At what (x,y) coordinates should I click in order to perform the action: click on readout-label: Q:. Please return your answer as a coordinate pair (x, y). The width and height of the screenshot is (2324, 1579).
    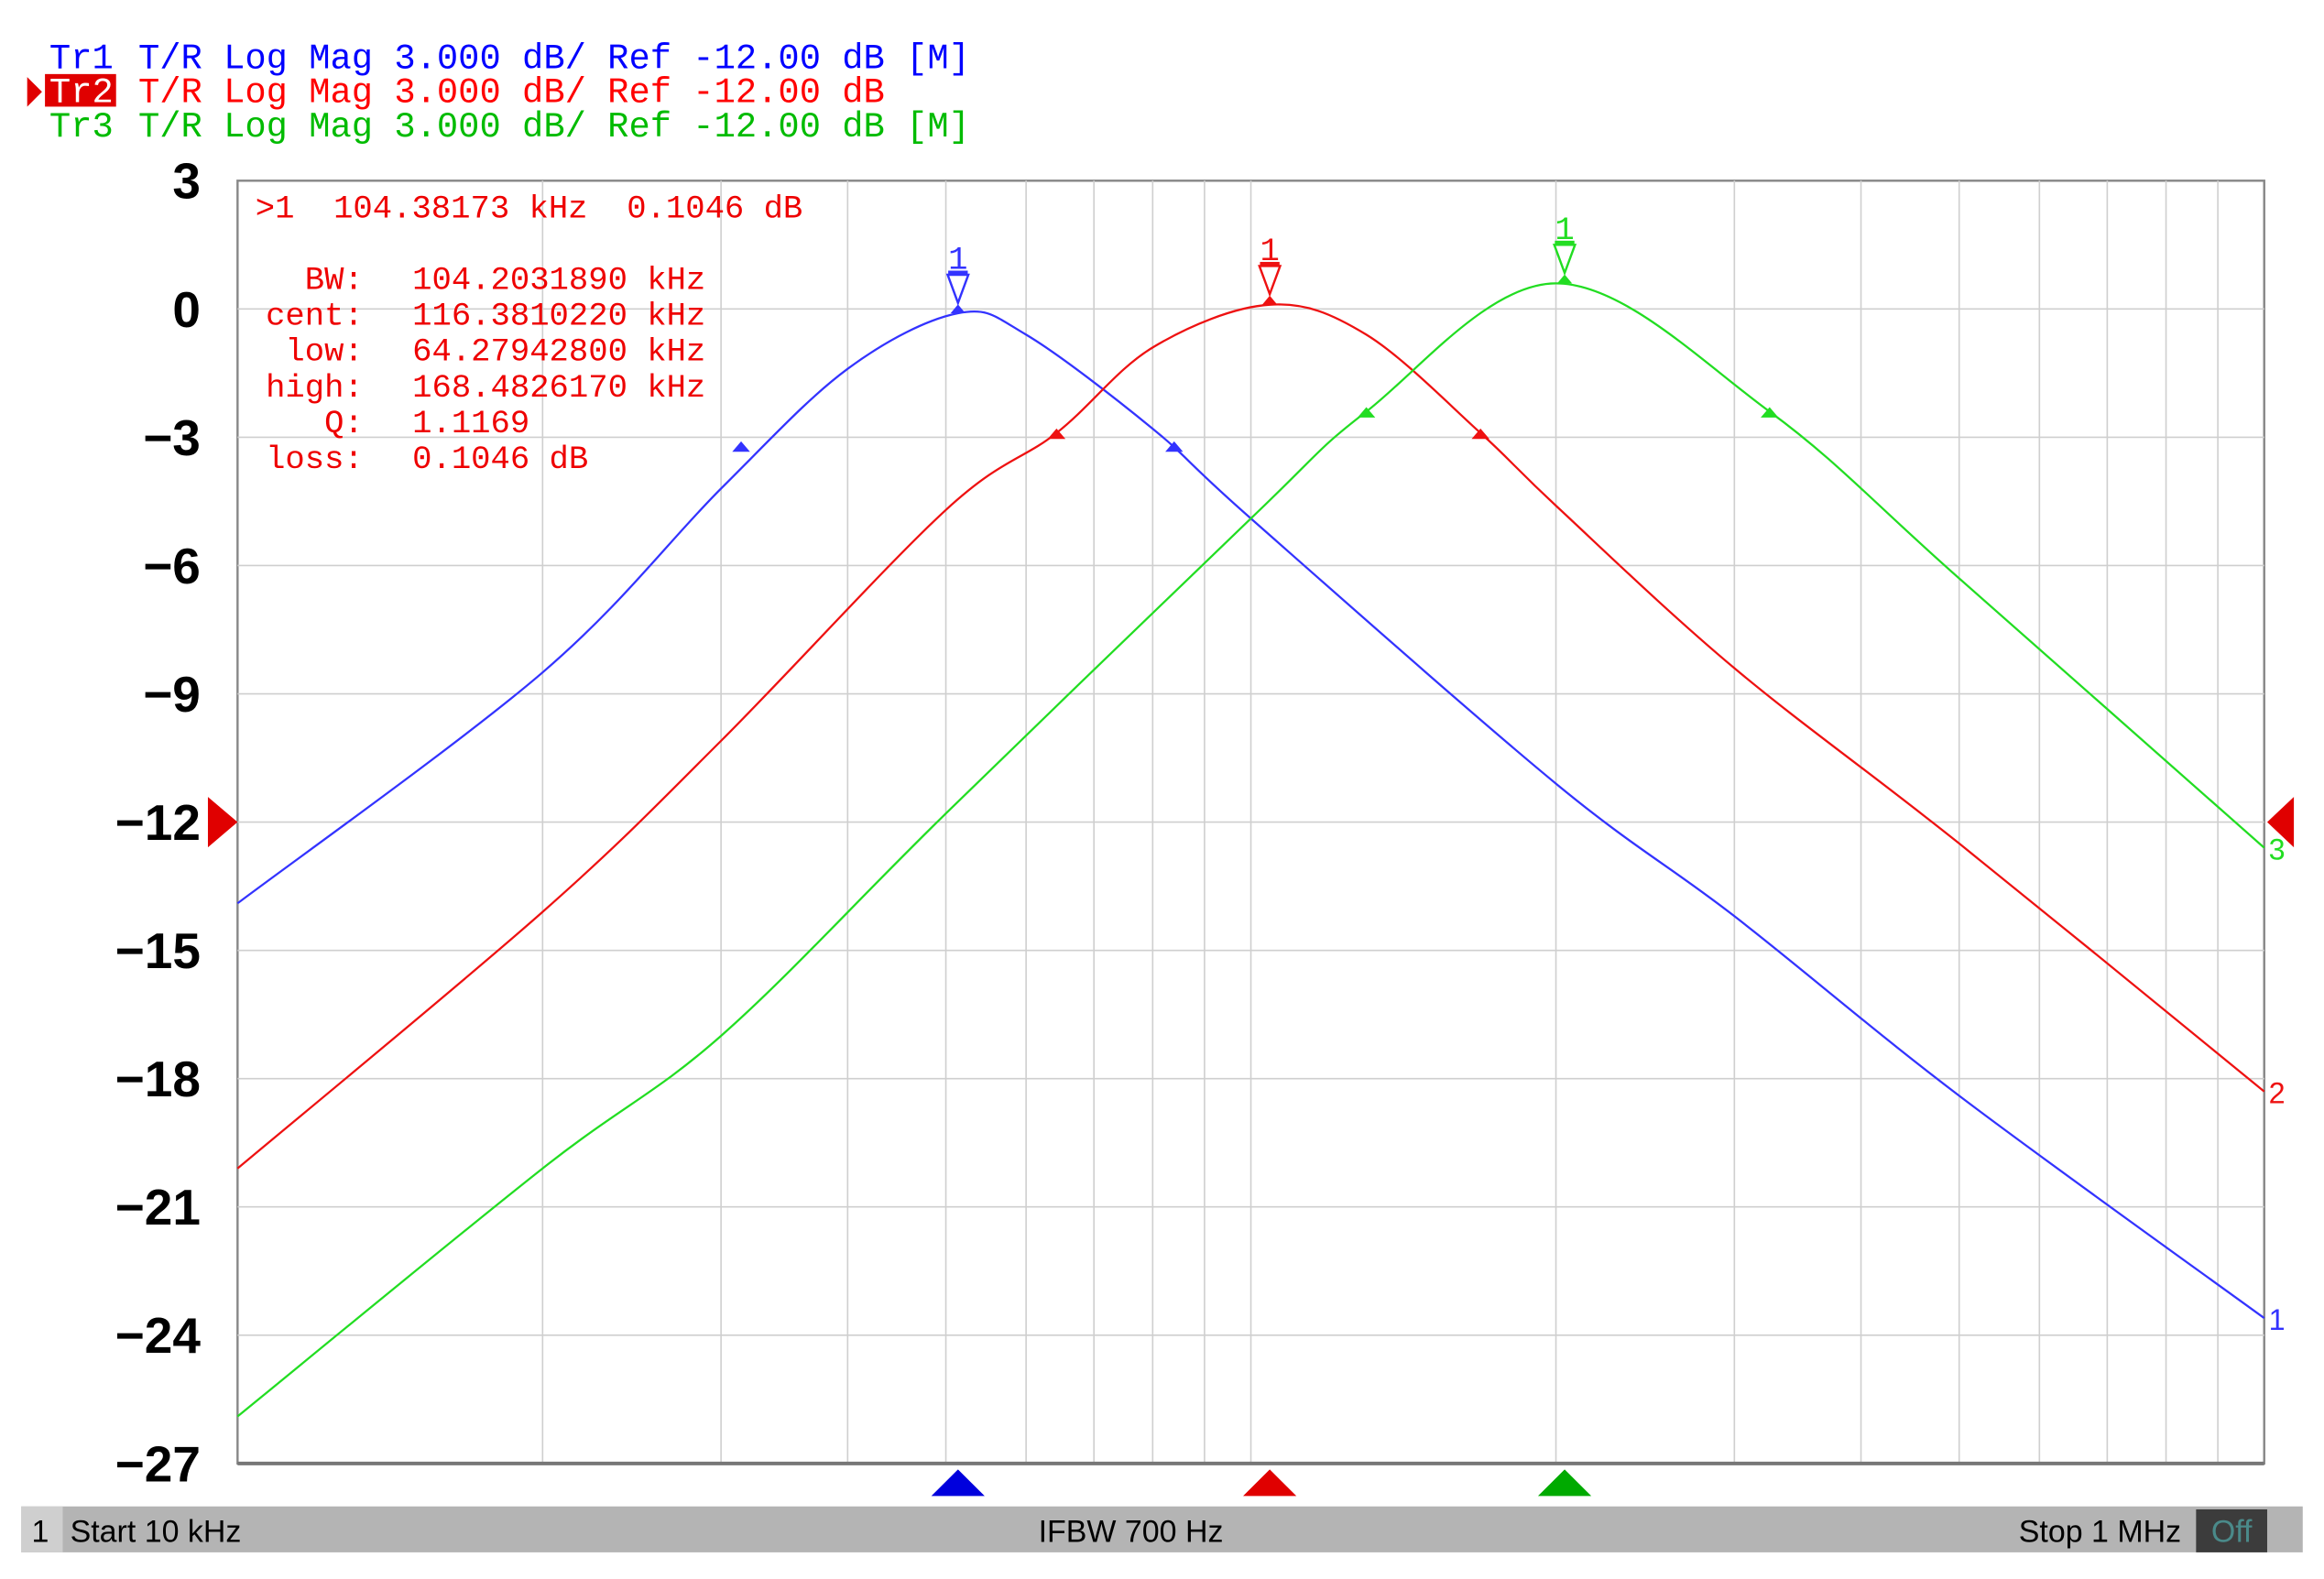
    Looking at the image, I should click on (344, 423).